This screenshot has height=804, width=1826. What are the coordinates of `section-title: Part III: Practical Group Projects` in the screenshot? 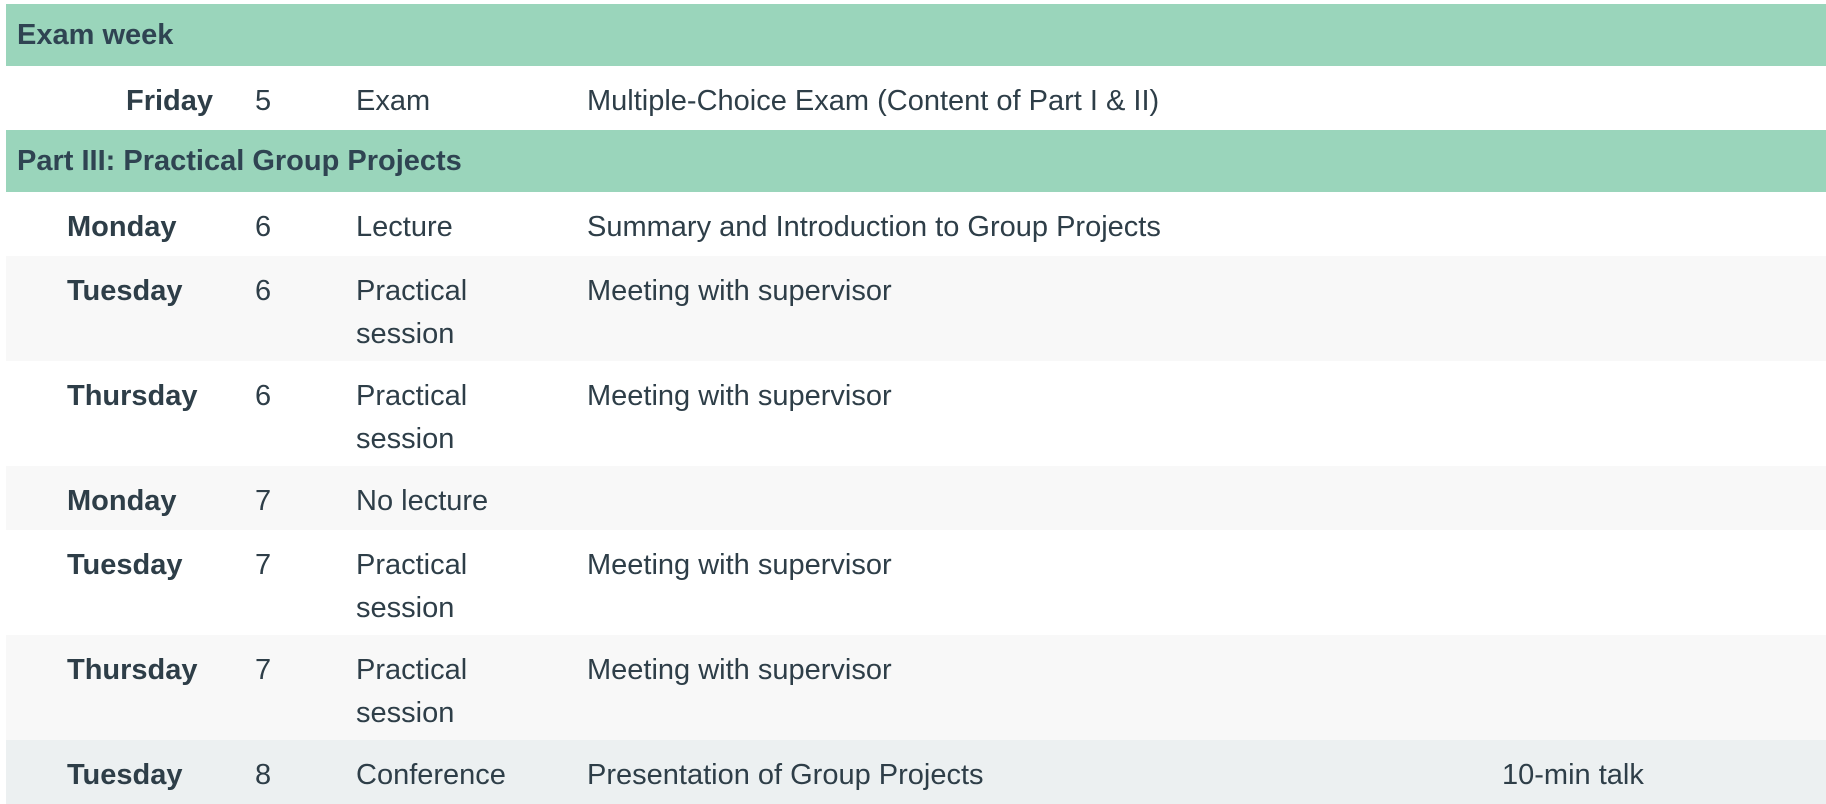 It's located at (239, 161).